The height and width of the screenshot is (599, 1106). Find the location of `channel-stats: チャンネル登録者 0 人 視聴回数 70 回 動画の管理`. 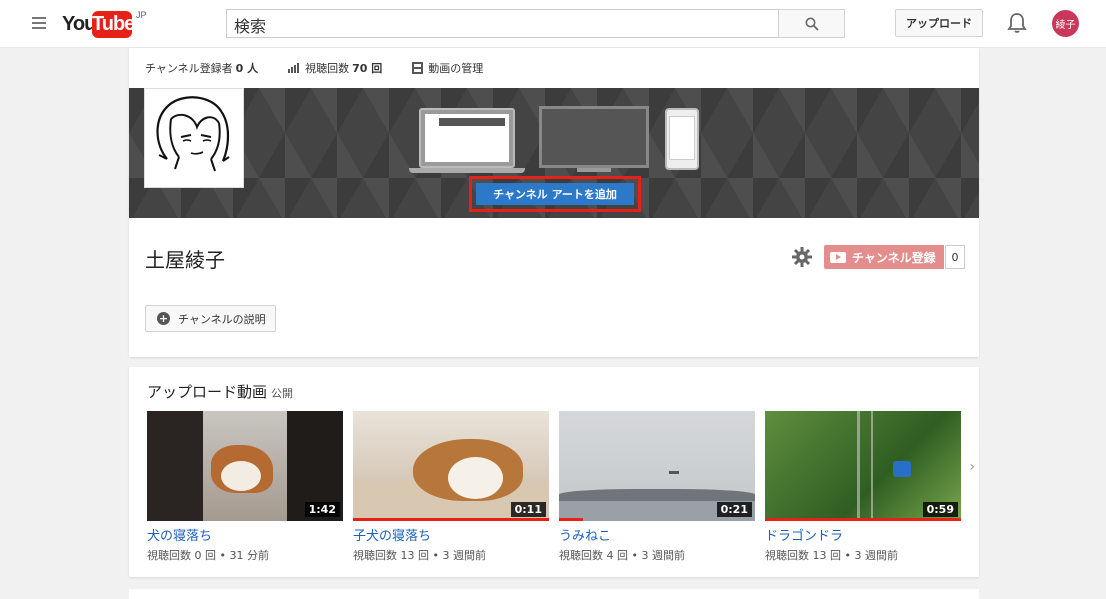

channel-stats: チャンネル登録者 0 人 視聴回数 70 回 動画の管理 is located at coordinates (329, 68).